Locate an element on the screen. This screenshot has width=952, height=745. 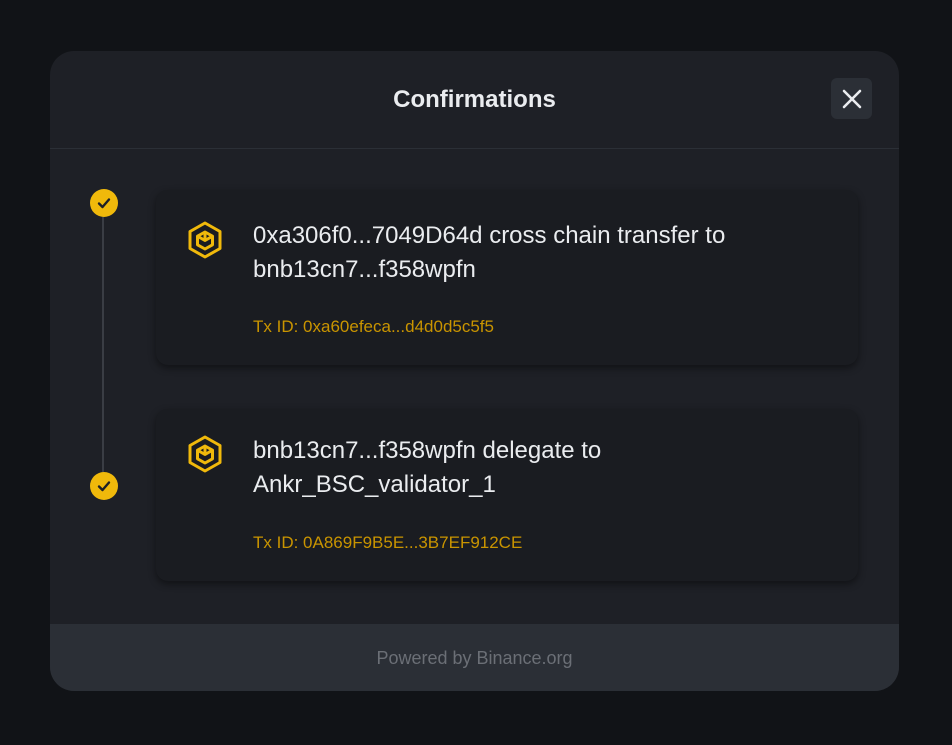
modal-header: Confirmations is located at coordinates (474, 100).